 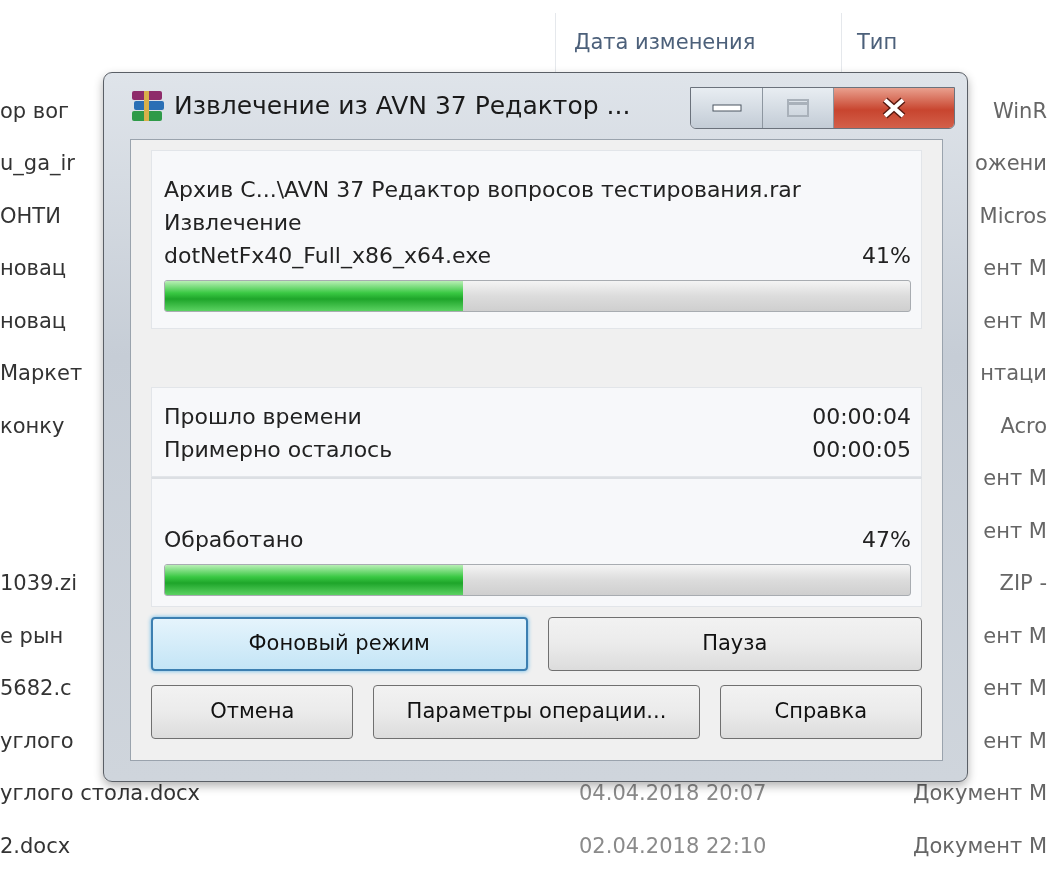 What do you see at coordinates (37, 163) in the screenshot?
I see `file-name: u_ga_ir` at bounding box center [37, 163].